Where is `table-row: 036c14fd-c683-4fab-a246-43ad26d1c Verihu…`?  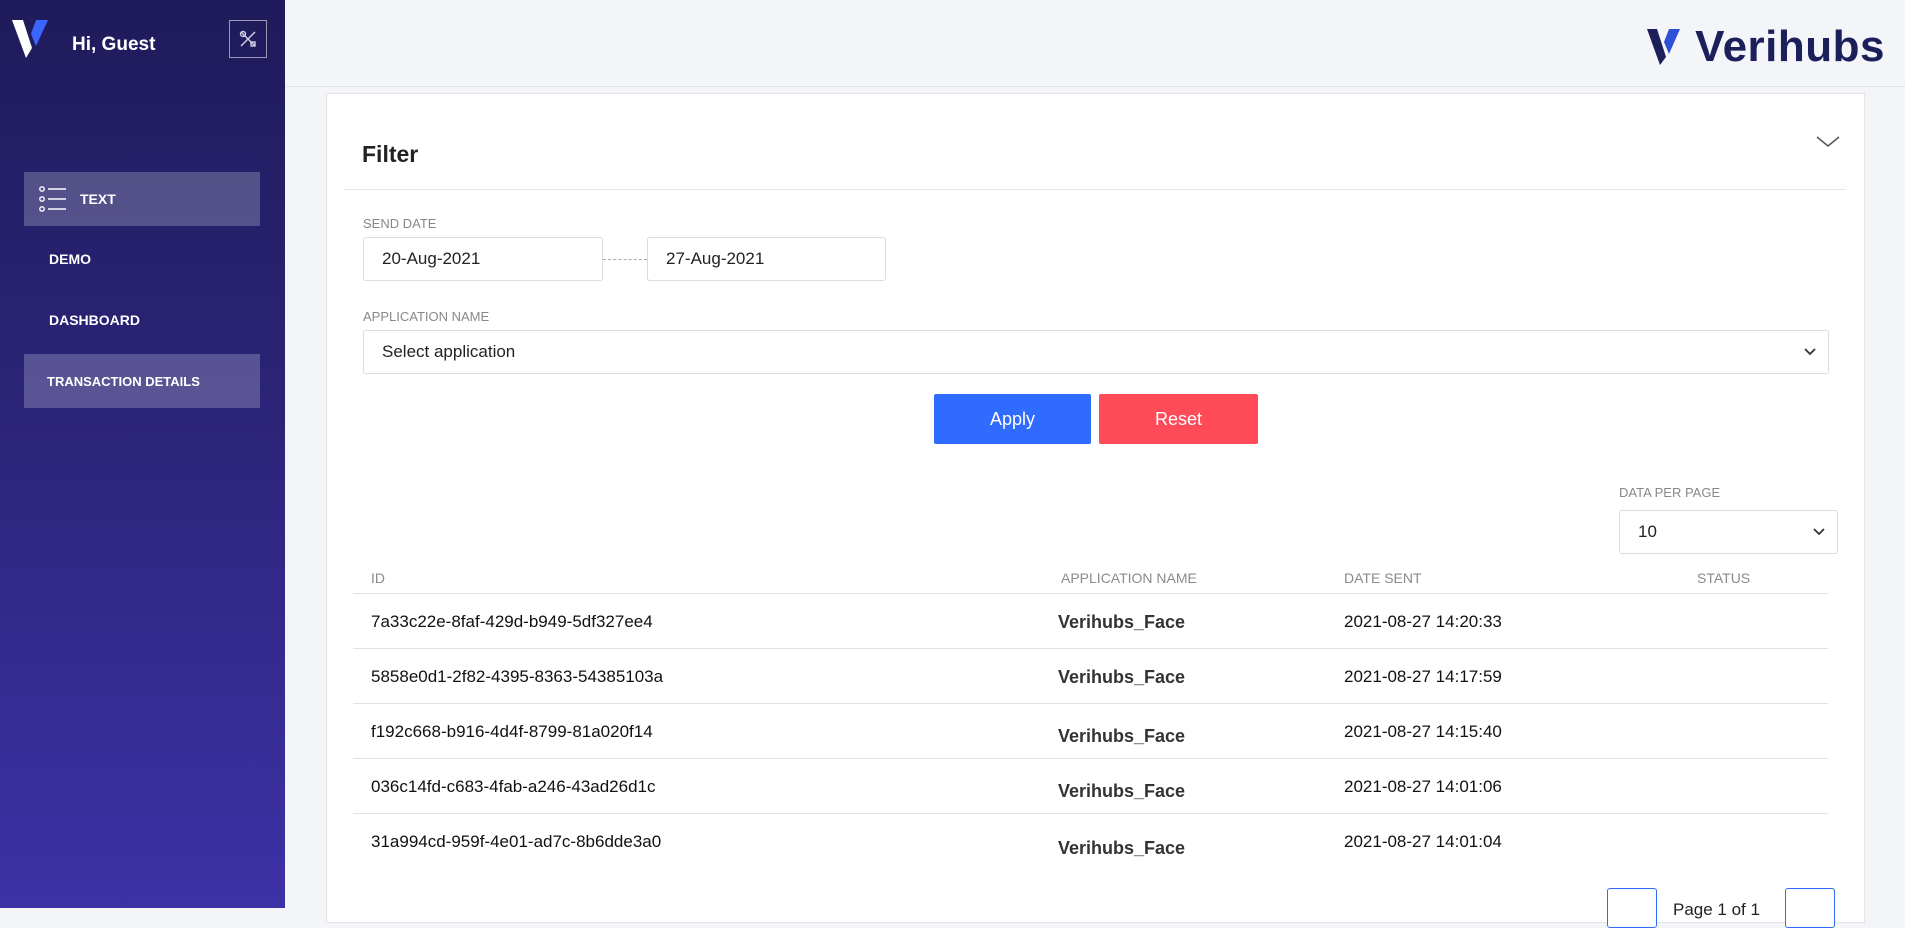
table-row: 036c14fd-c683-4fab-a246-43ad26d1c Verihu… is located at coordinates (1090, 786).